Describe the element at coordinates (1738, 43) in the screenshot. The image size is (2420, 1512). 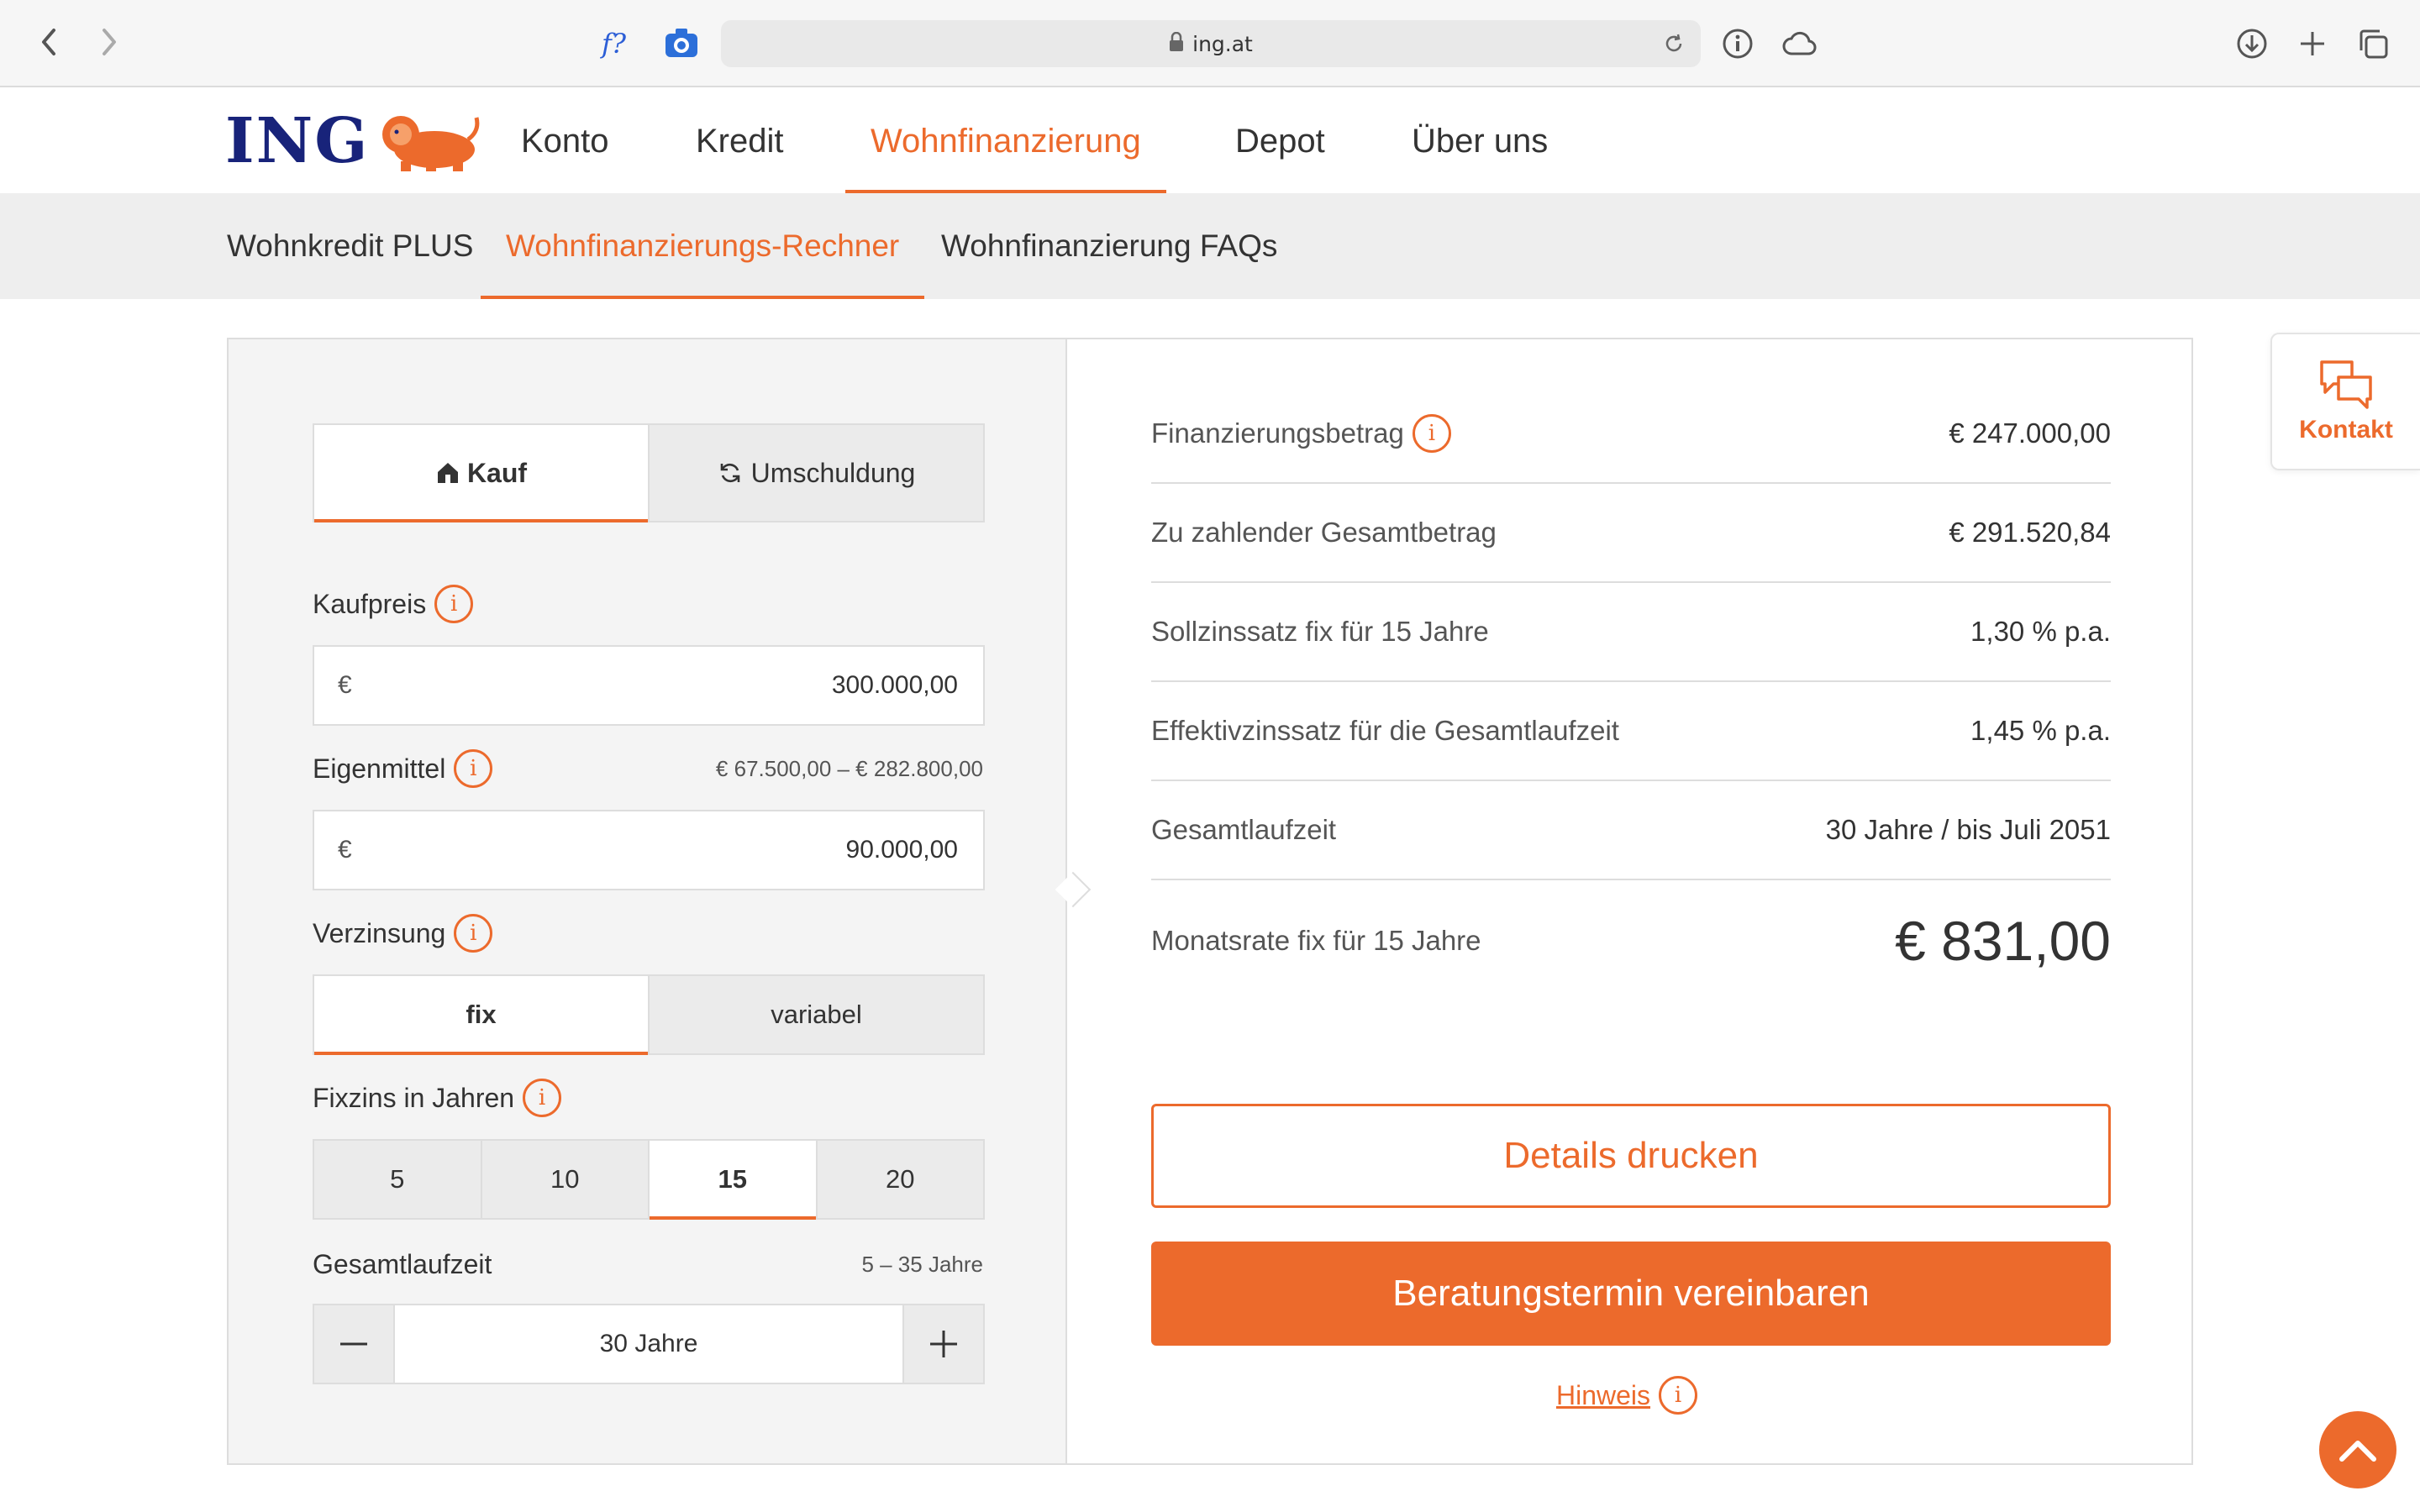
I see `info-icon` at that location.